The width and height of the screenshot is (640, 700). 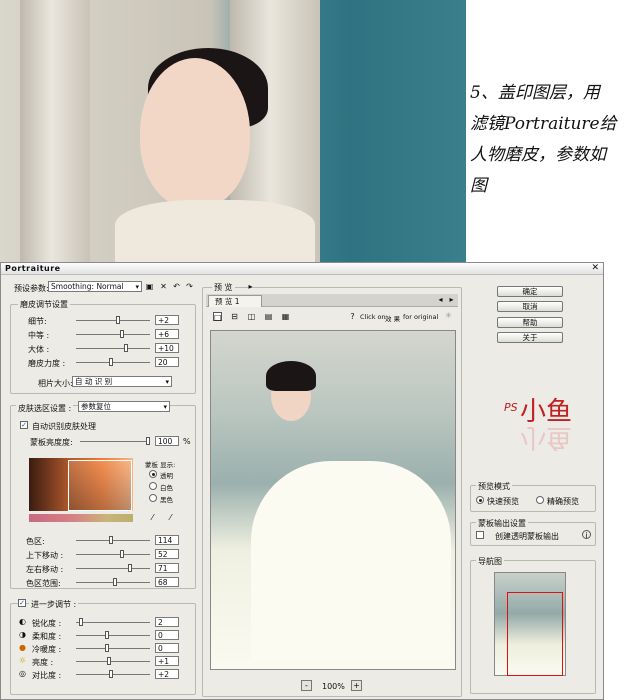 I want to click on mask-view-icon: ▦, so click(x=285, y=316).